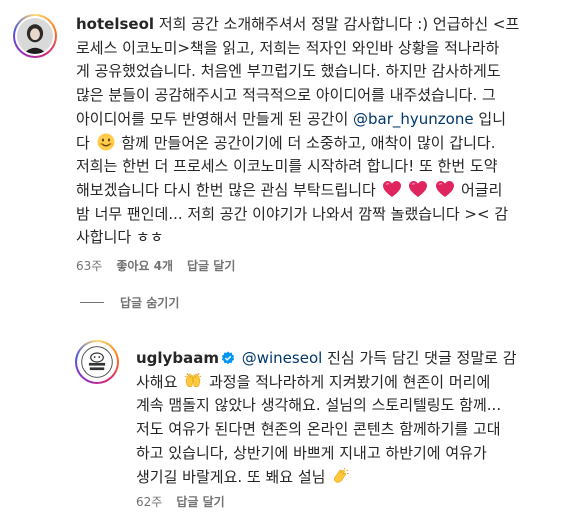 The width and height of the screenshot is (575, 518). Describe the element at coordinates (149, 502) in the screenshot. I see `timestamp: 62주` at that location.